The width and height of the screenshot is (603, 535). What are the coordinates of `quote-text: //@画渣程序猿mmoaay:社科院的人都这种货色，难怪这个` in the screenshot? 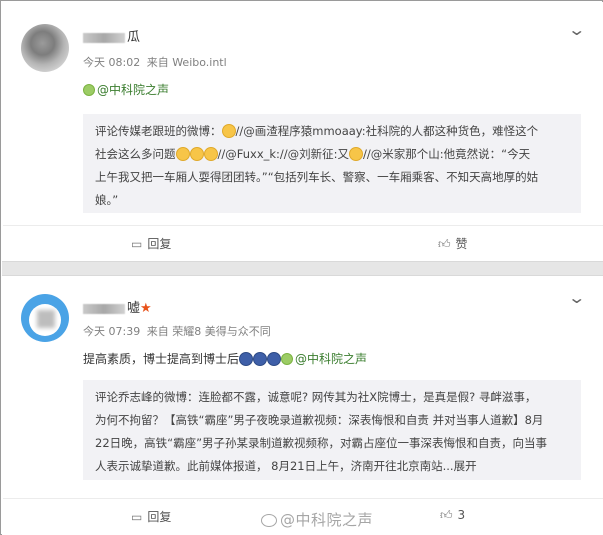 It's located at (387, 131).